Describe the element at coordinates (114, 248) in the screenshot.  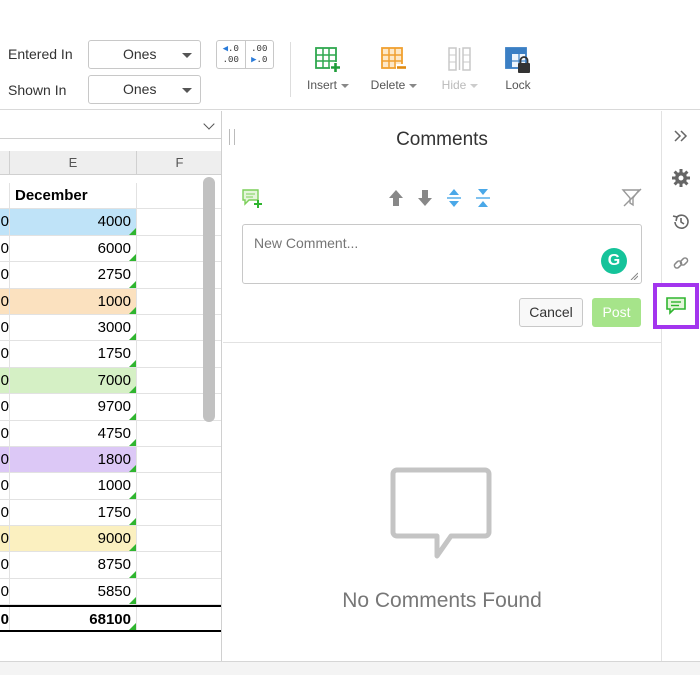
I see `cell-value: 6000` at that location.